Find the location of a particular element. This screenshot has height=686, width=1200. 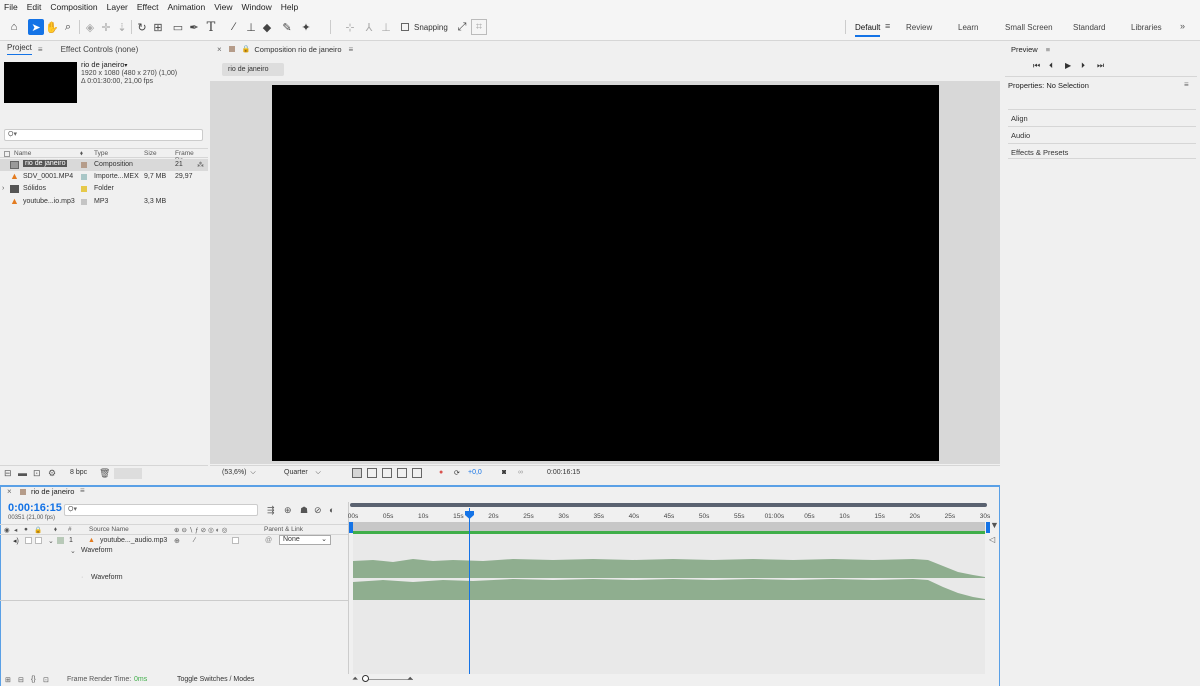

anchor-tool-icon: ⊞ is located at coordinates (158, 27).